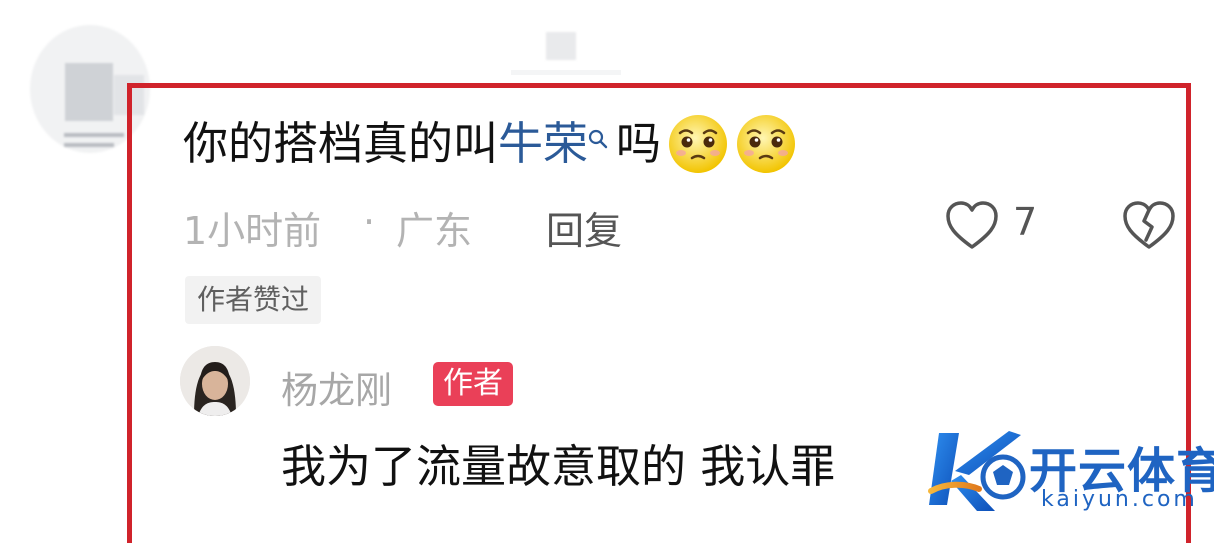 The height and width of the screenshot is (543, 1214). What do you see at coordinates (252, 231) in the screenshot?
I see `comment-time: 1小时前` at bounding box center [252, 231].